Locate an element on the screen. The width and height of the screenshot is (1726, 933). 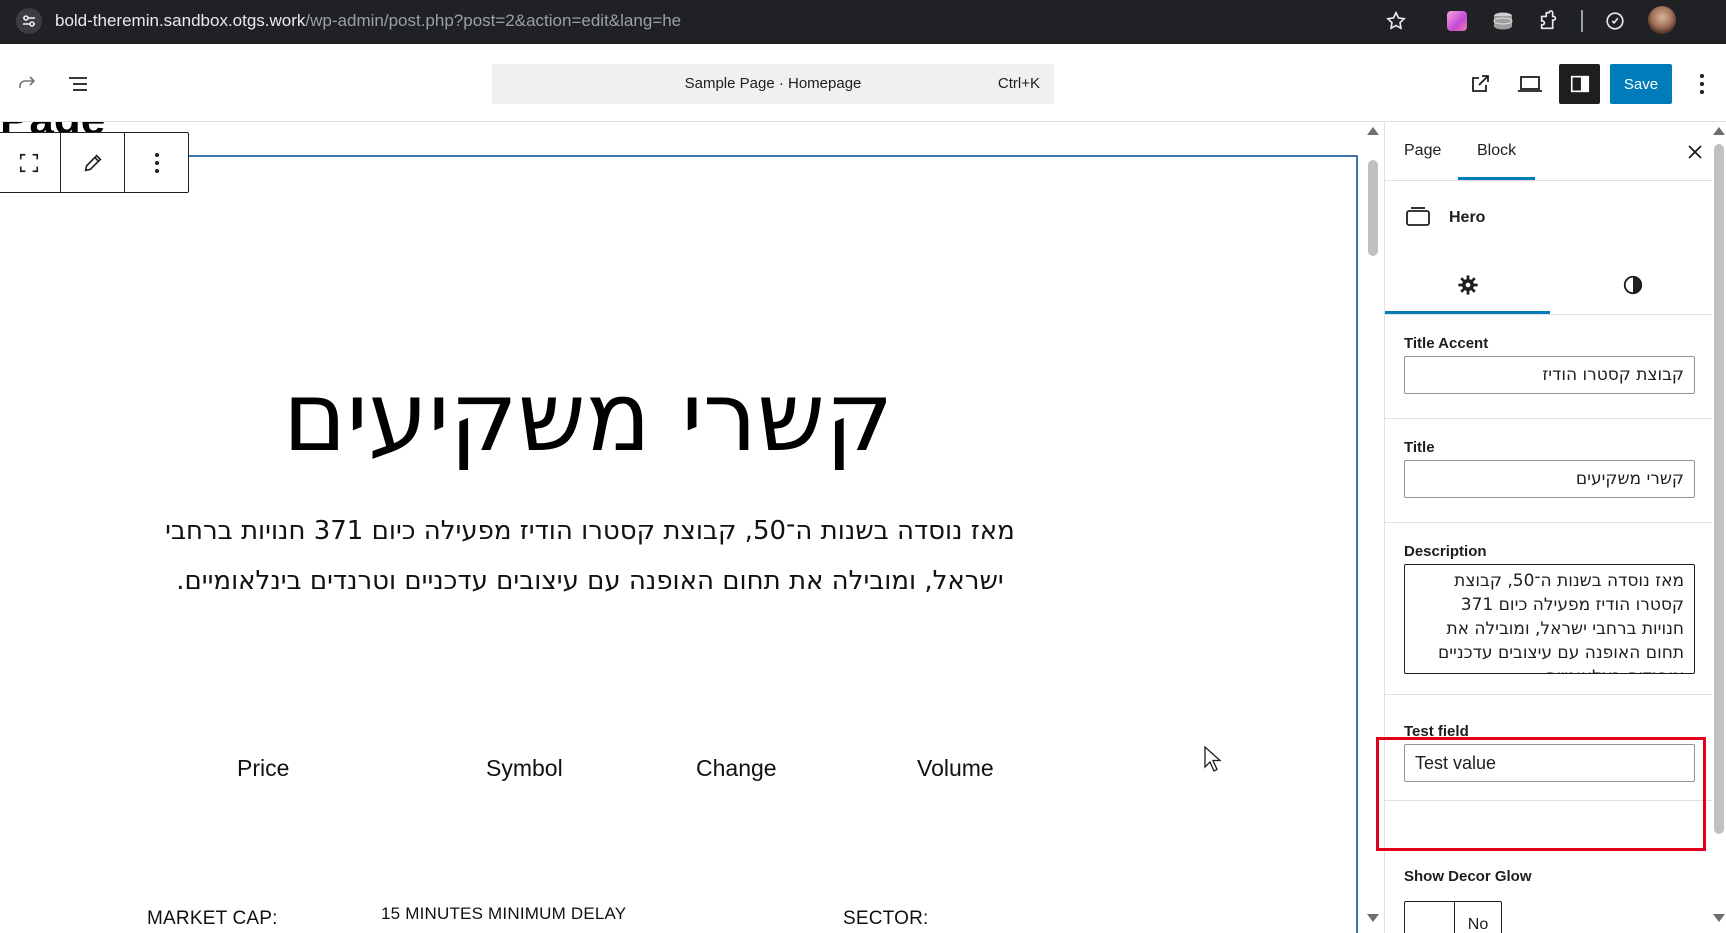
redo-icon is located at coordinates (28, 84).